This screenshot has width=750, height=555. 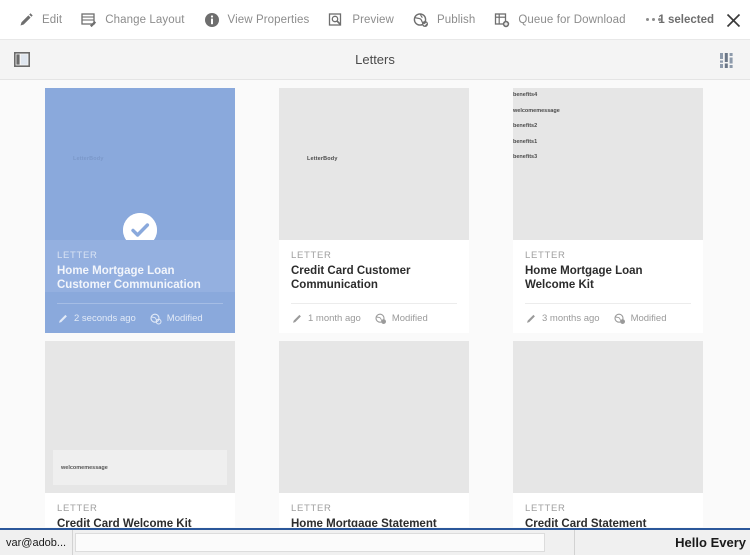 What do you see at coordinates (571, 318) in the screenshot?
I see `modified-time-label: 3 months ago` at bounding box center [571, 318].